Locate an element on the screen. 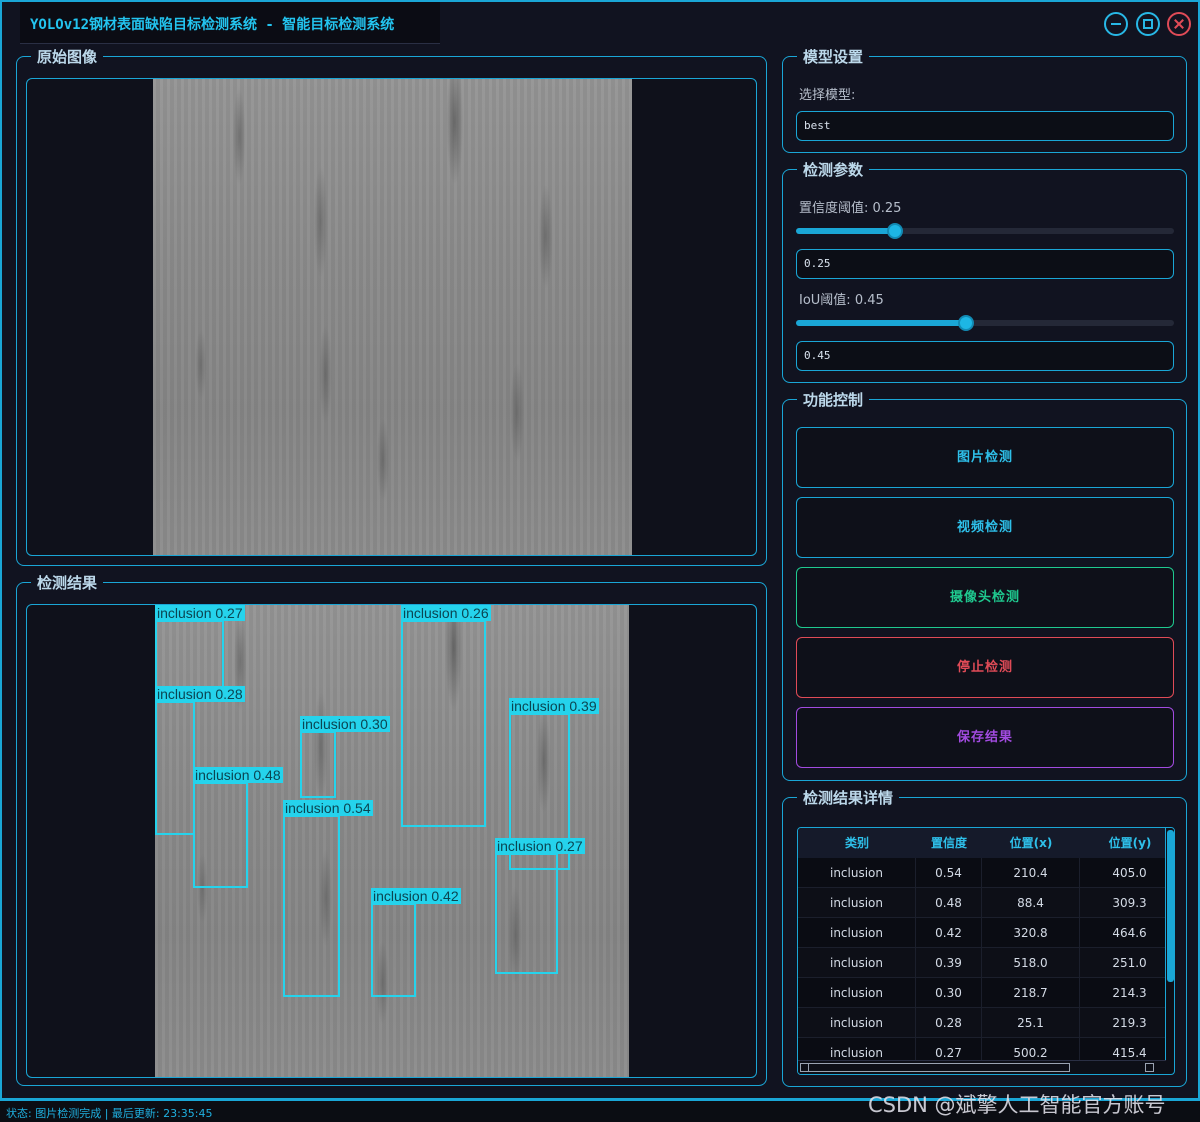 Image resolution: width=1200 pixels, height=1122 pixels. cell-confidence: 0.42 is located at coordinates (949, 933).